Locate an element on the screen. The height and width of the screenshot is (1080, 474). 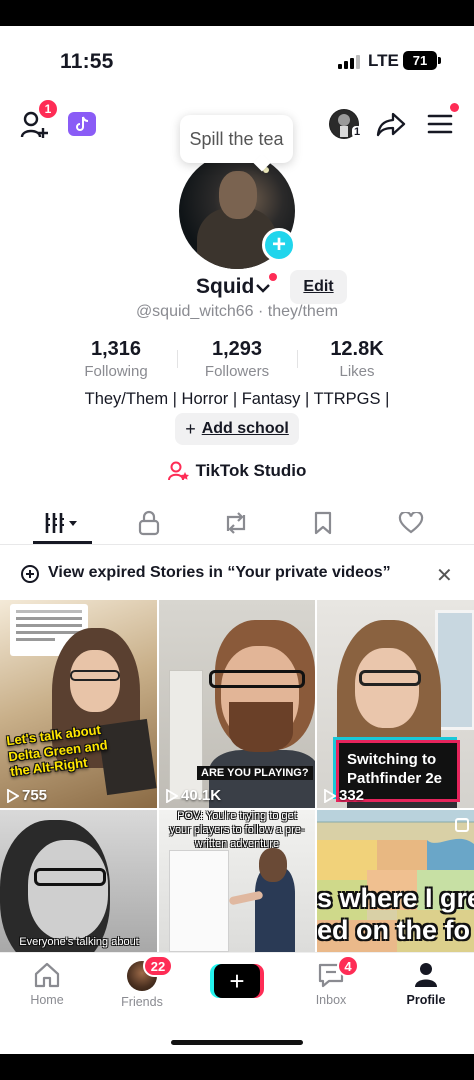
edit-profile-button: Edit is located at coordinates (318, 287).